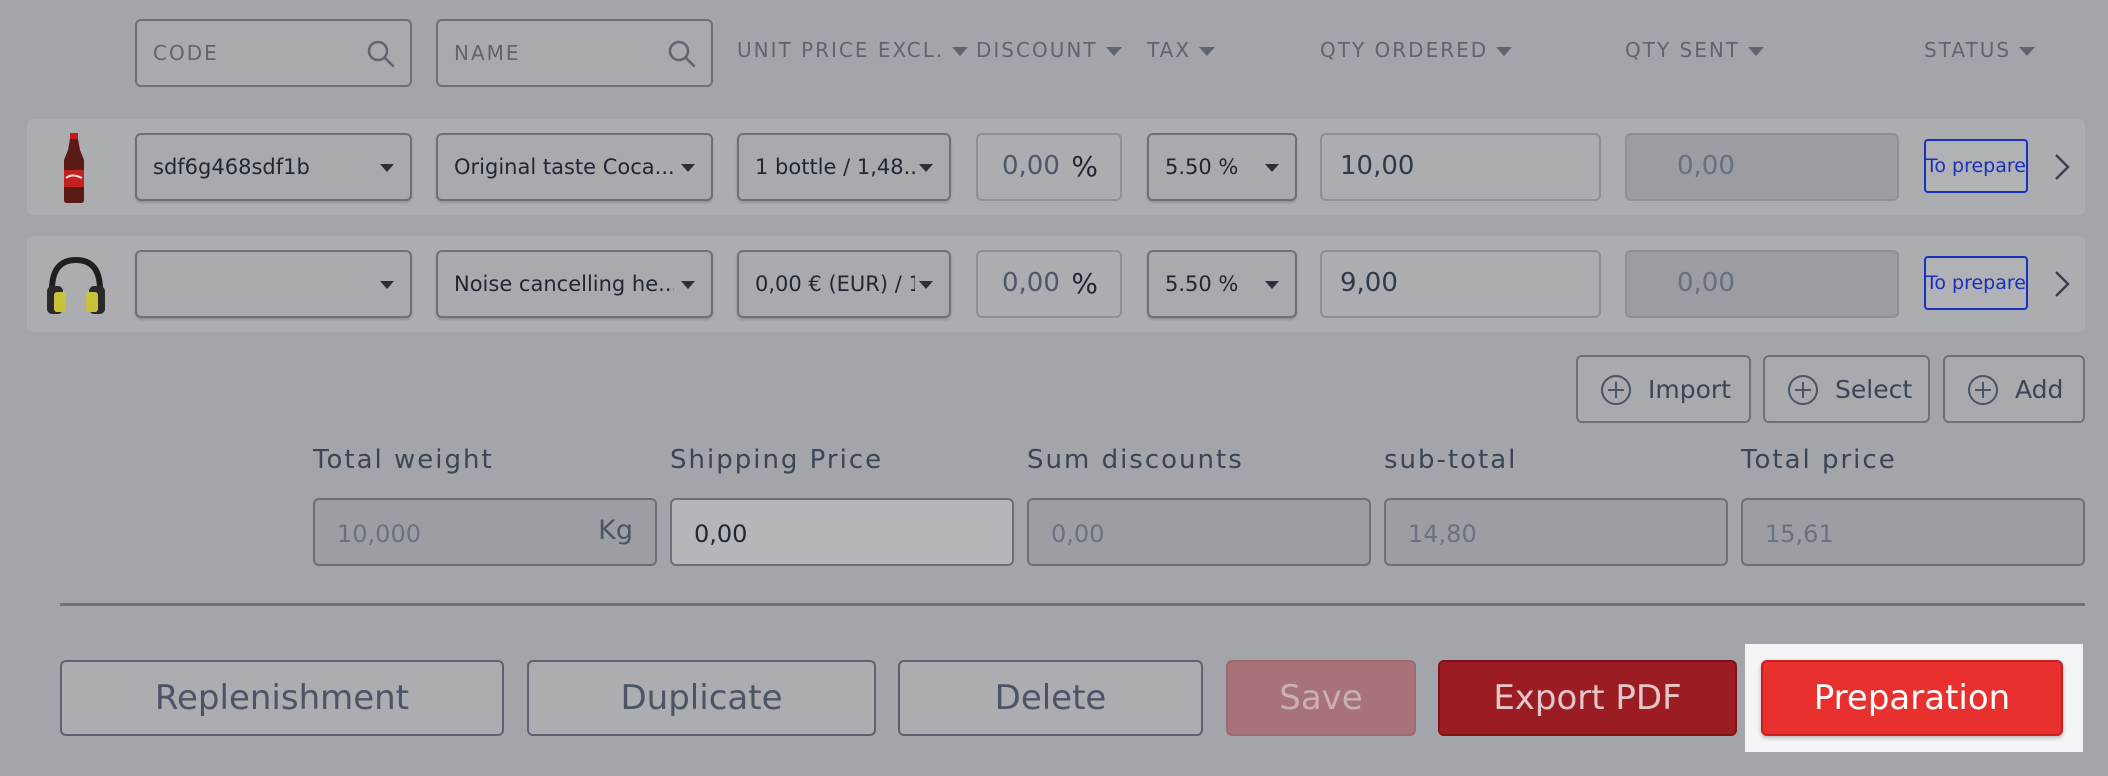 The height and width of the screenshot is (776, 2108). What do you see at coordinates (76, 285) in the screenshot?
I see `headphones-icon` at bounding box center [76, 285].